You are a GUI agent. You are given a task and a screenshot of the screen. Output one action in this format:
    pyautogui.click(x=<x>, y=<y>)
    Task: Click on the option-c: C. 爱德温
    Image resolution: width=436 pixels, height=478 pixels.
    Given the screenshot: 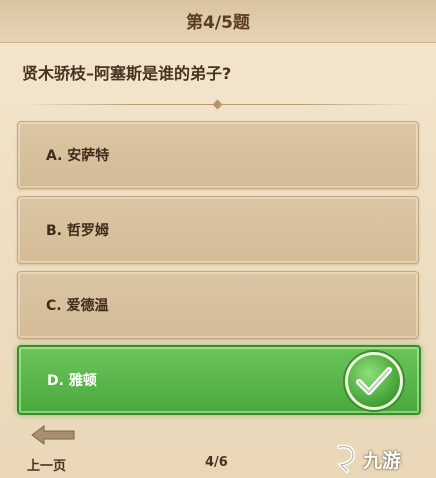 What is the action you would take?
    pyautogui.click(x=218, y=305)
    